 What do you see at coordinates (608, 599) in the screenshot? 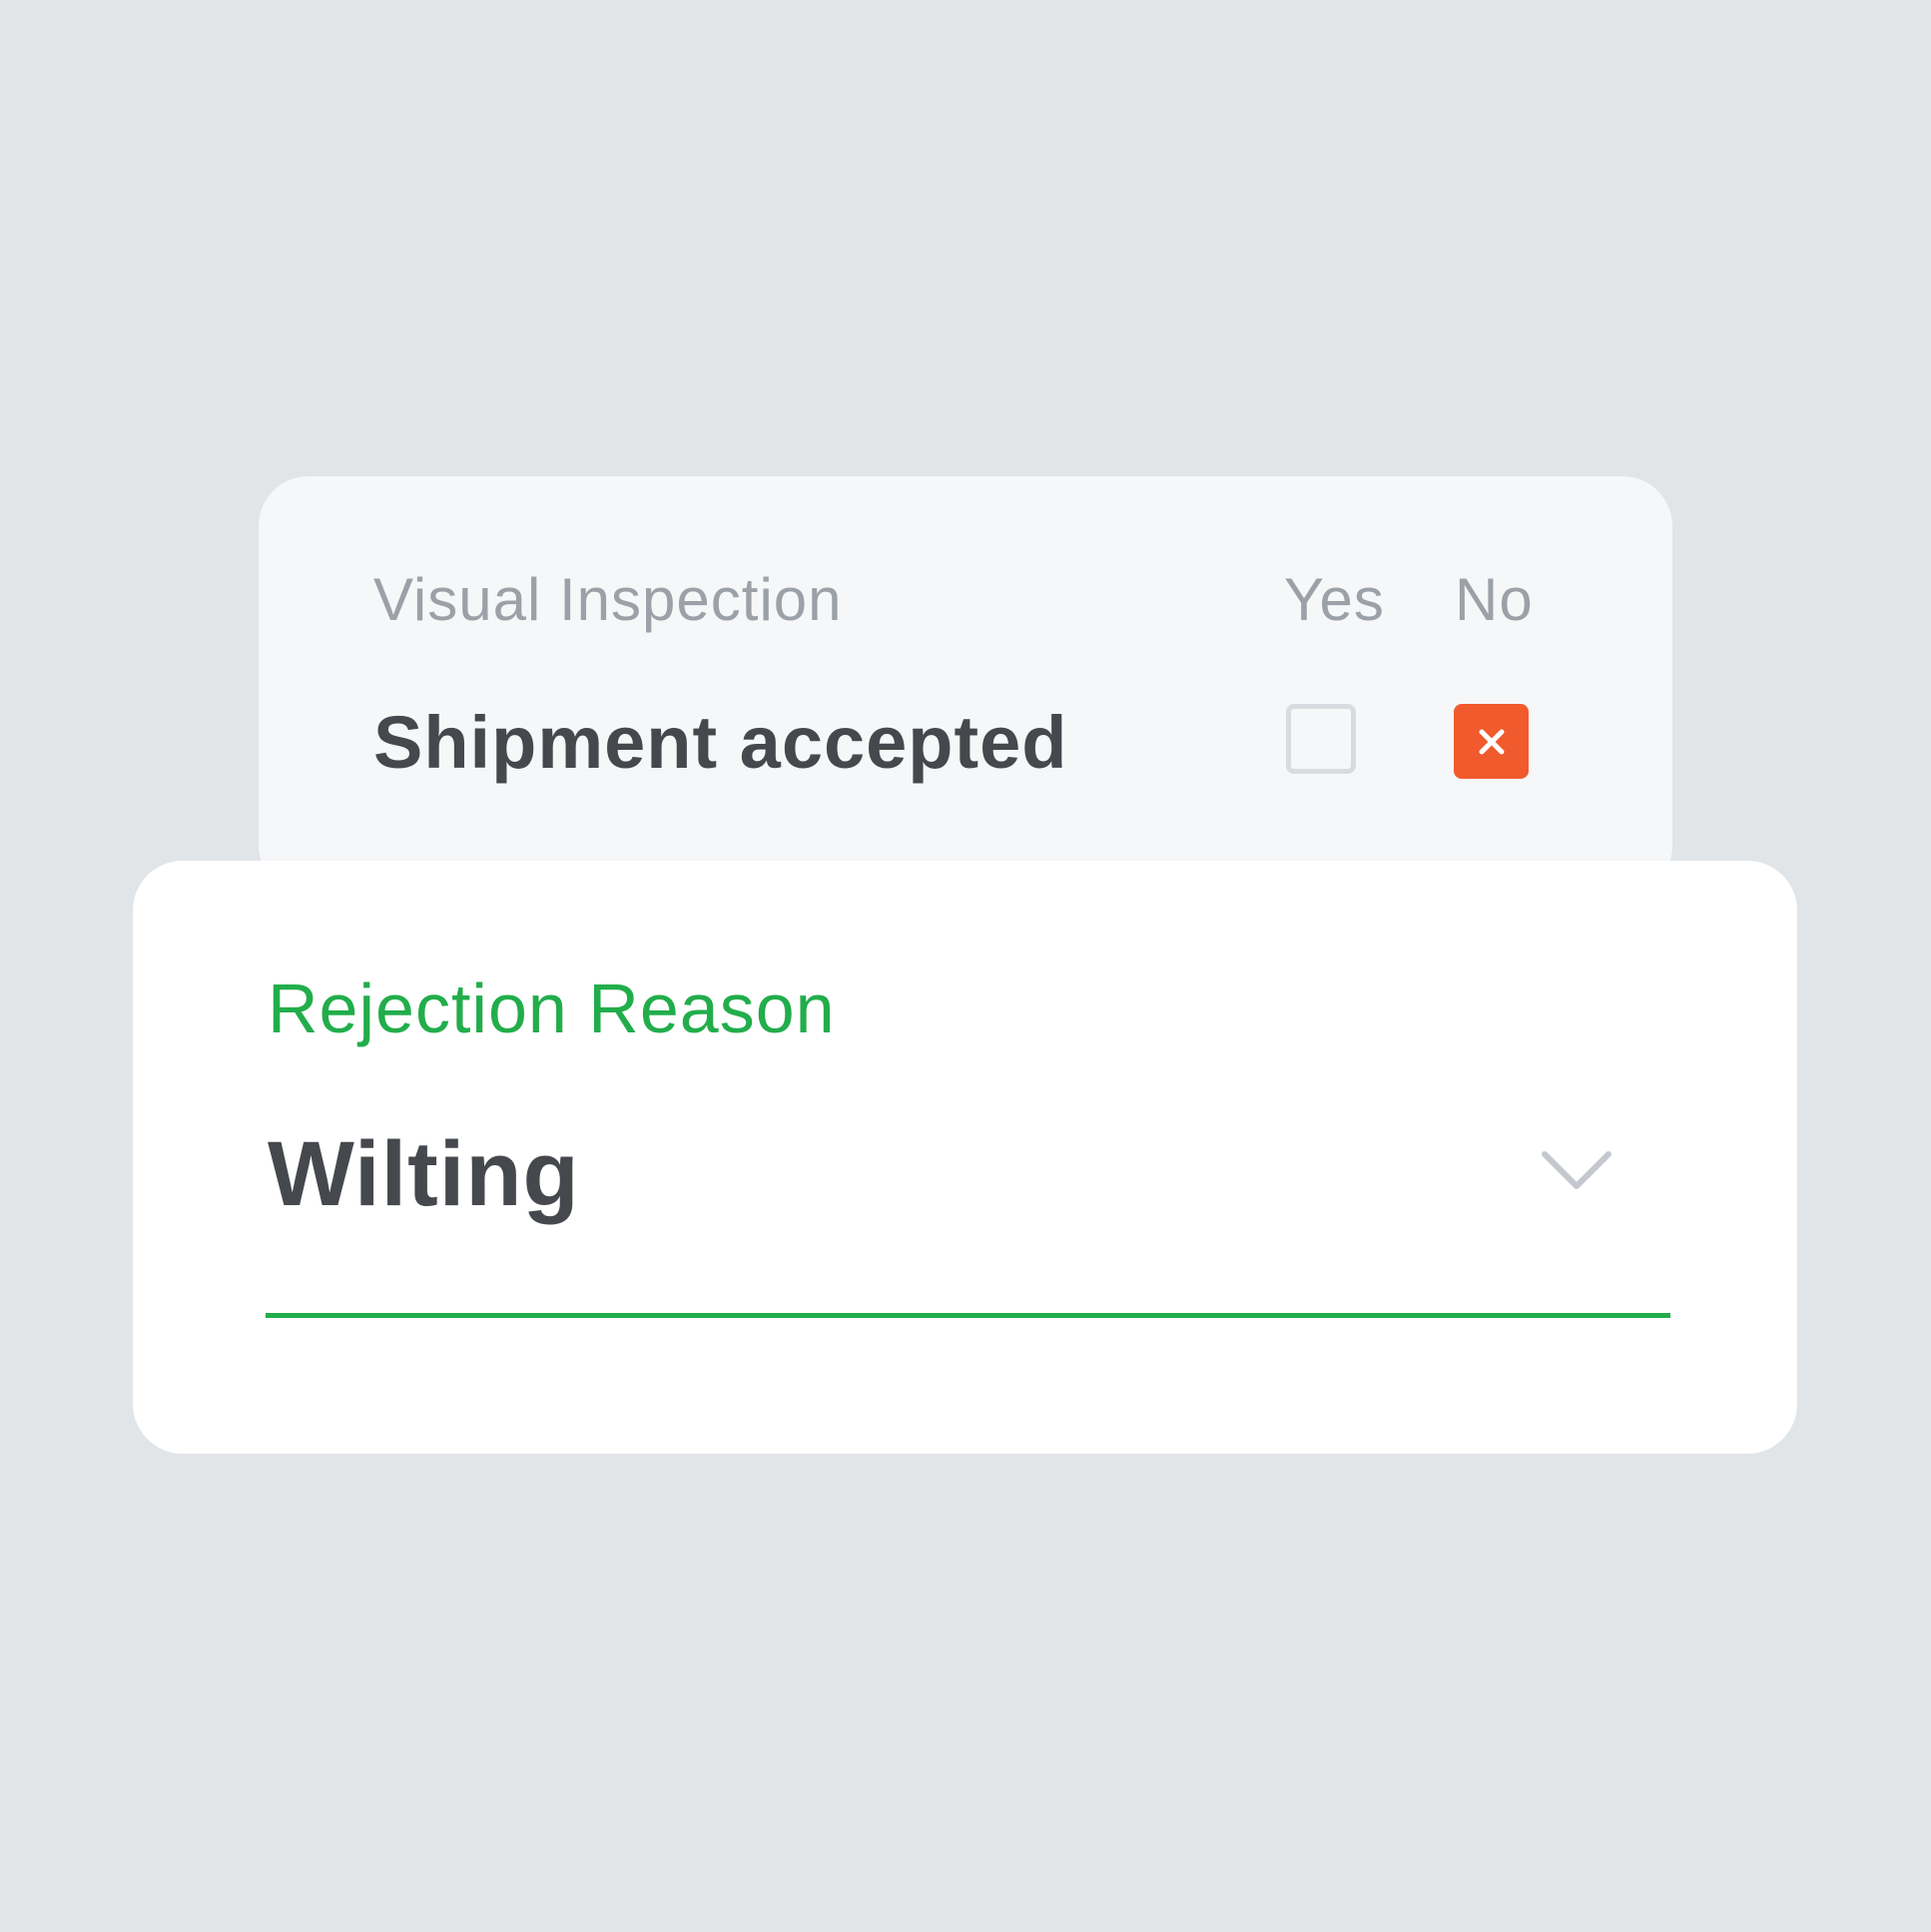
I see `section-label: Visual Inspection` at bounding box center [608, 599].